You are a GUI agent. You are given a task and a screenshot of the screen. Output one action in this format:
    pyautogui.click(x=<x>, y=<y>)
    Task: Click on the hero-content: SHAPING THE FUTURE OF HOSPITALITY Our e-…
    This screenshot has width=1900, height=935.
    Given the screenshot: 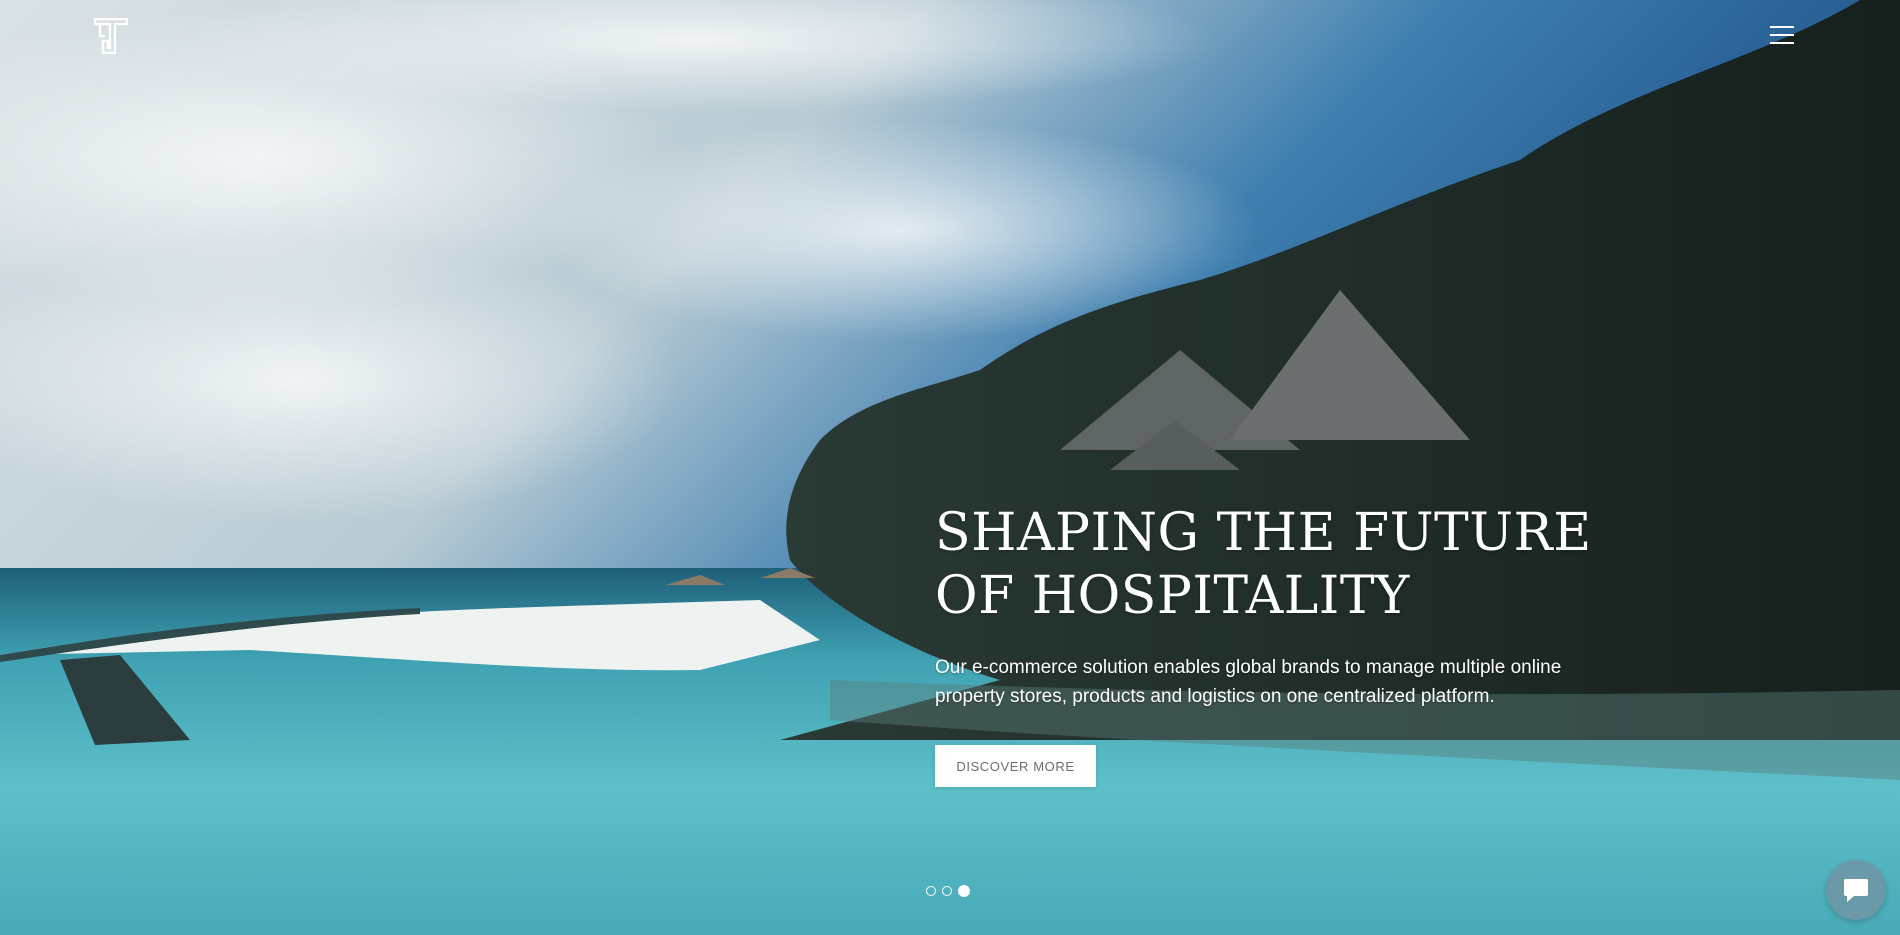 What is the action you would take?
    pyautogui.click(x=1285, y=644)
    